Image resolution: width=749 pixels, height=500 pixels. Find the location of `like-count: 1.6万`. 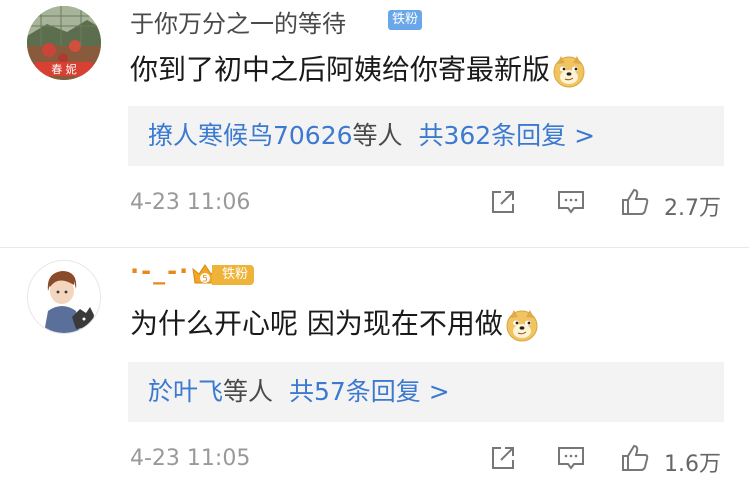

like-count: 1.6万 is located at coordinates (692, 464).